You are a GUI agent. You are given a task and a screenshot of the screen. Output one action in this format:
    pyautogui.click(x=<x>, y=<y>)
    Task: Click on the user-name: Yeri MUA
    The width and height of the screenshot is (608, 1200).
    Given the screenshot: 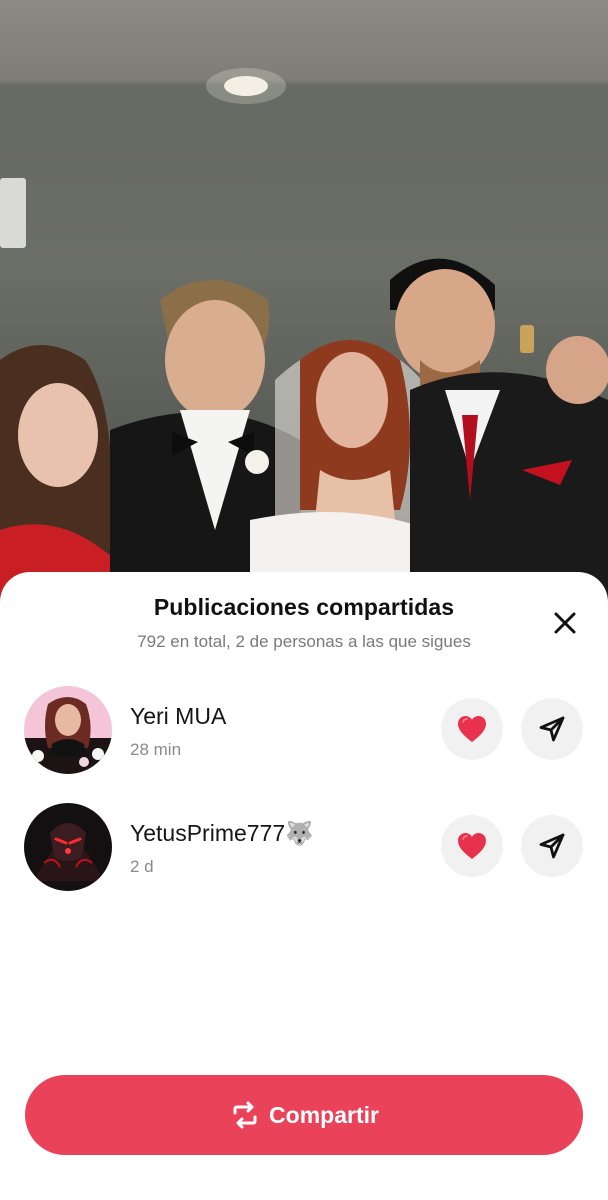 What is the action you would take?
    pyautogui.click(x=178, y=716)
    